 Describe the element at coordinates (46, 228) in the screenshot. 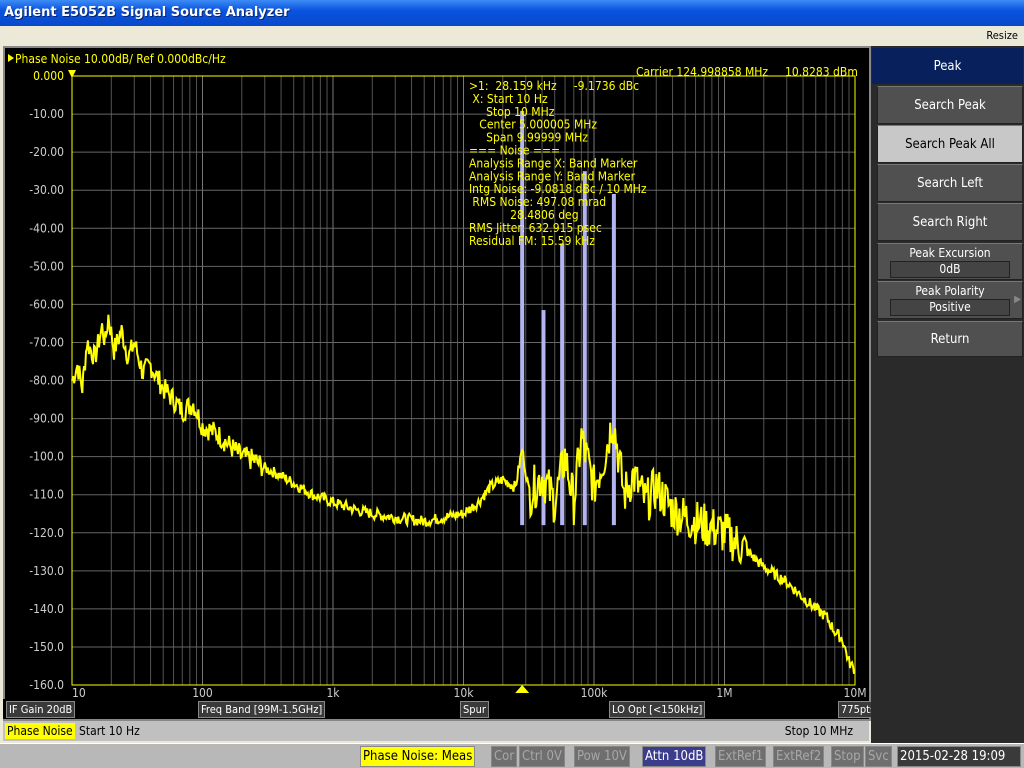

I see `y-tick-label: -40.00` at that location.